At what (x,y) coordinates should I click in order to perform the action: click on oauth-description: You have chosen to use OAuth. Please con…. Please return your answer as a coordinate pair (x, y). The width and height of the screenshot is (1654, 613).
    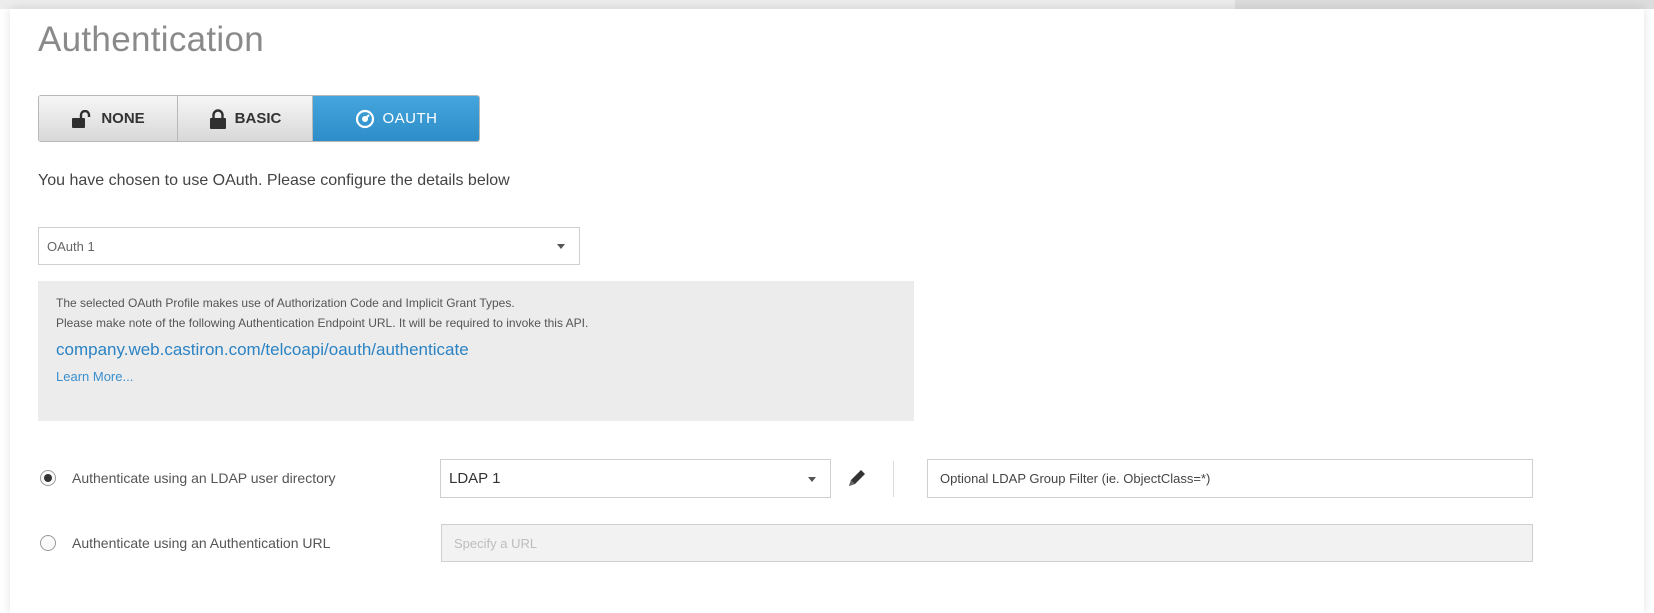
    Looking at the image, I should click on (274, 180).